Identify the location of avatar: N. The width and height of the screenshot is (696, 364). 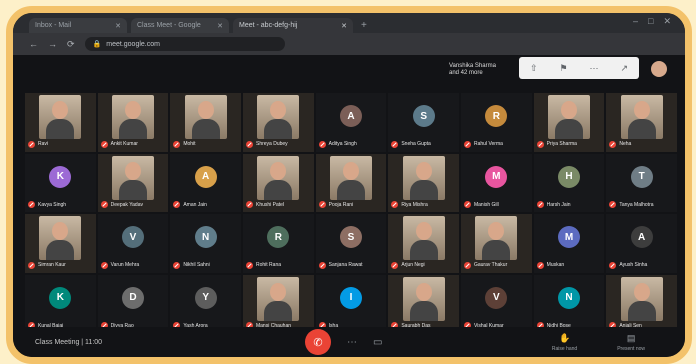
(205, 237).